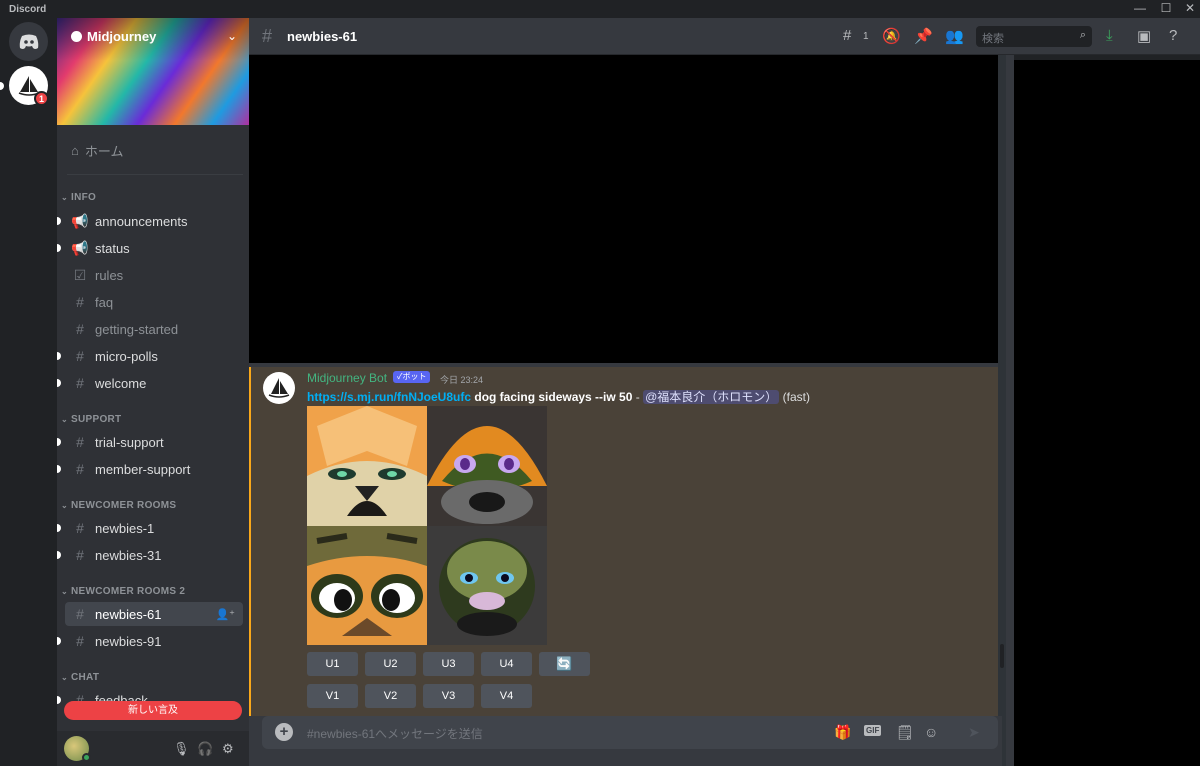  I want to click on home-link: ⌂ ホーム, so click(97, 150).